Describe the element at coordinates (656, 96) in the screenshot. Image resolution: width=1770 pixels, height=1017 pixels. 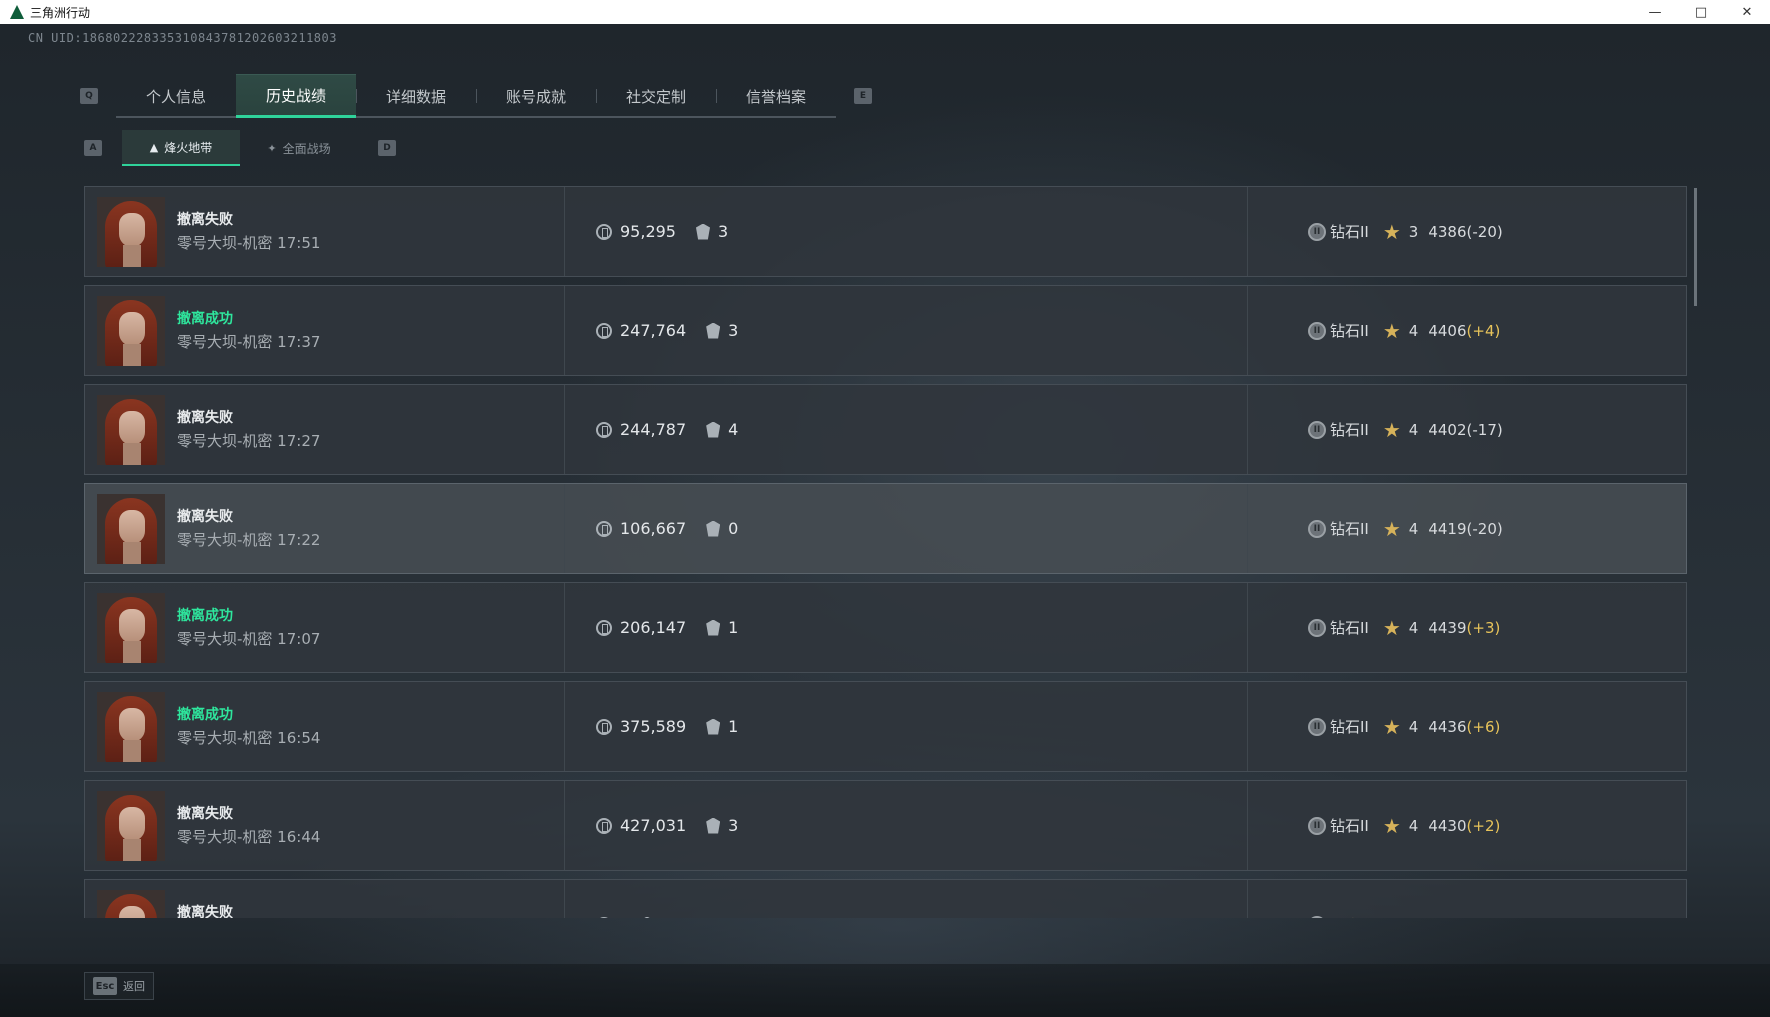
I see `tab-social-customization: 社交定制` at that location.